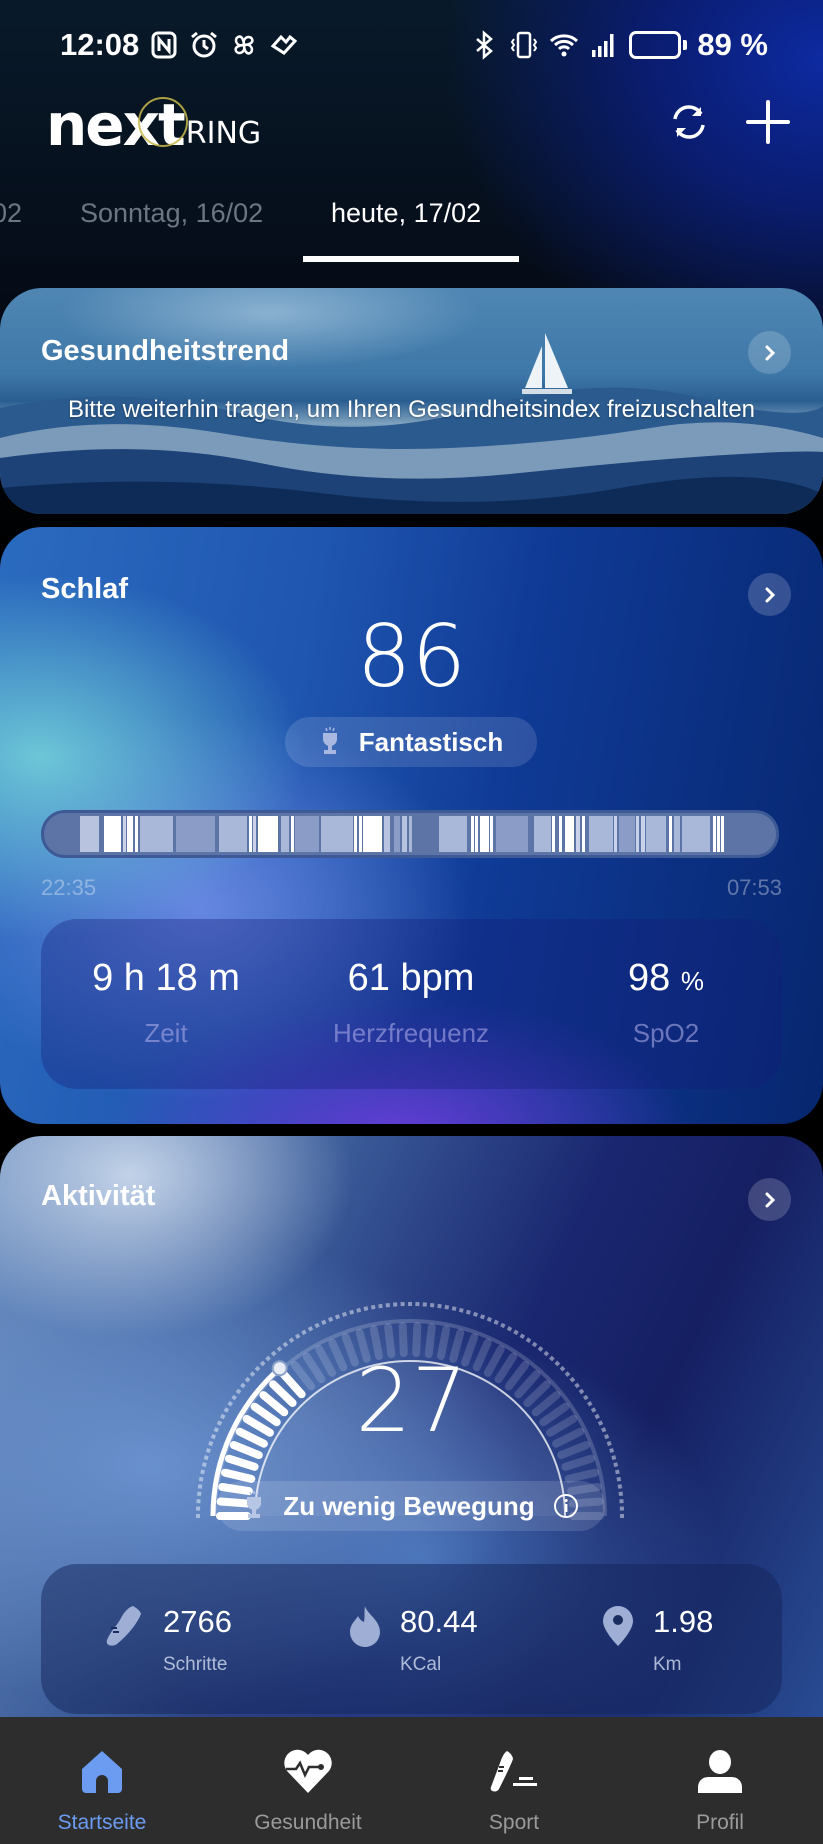 The image size is (823, 1844). What do you see at coordinates (11, 213) in the screenshot?
I see `date-tab-previous: 02` at bounding box center [11, 213].